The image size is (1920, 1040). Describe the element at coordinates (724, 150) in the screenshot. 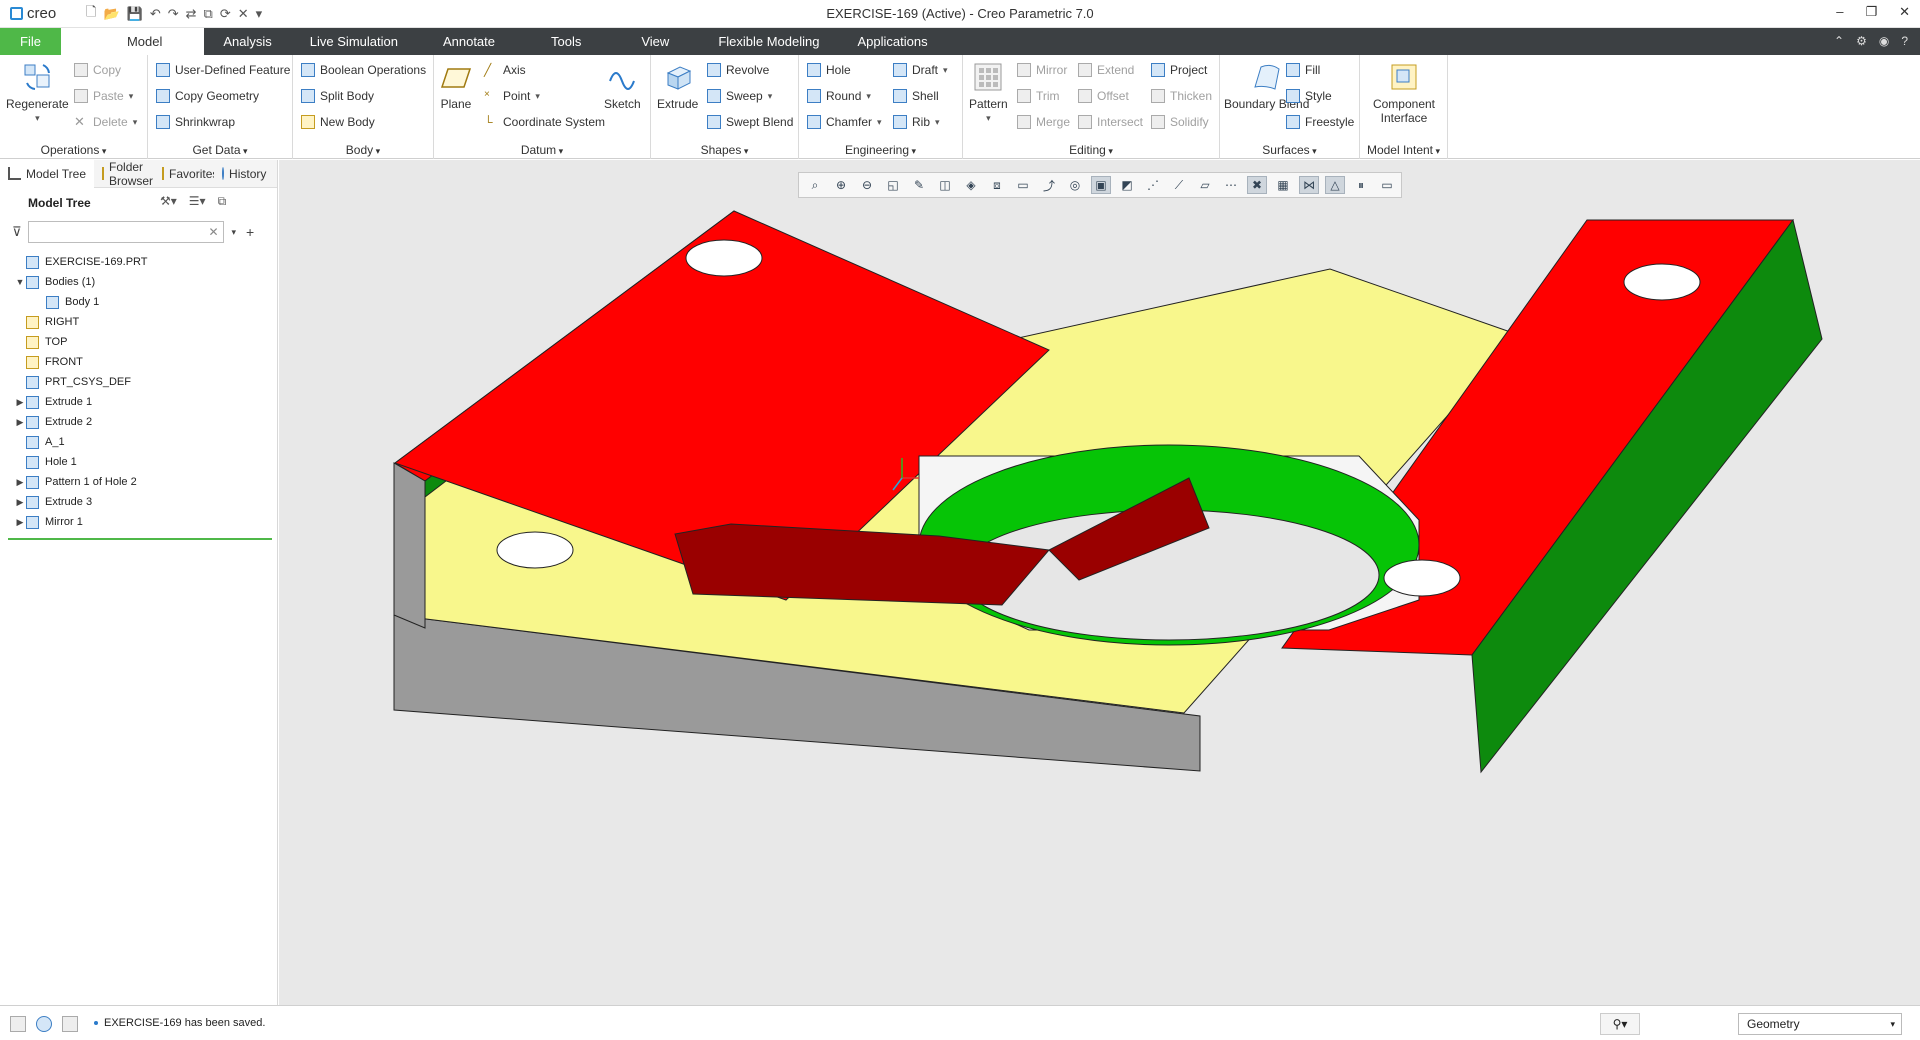

I see `group-label-shapes: Shapes` at that location.